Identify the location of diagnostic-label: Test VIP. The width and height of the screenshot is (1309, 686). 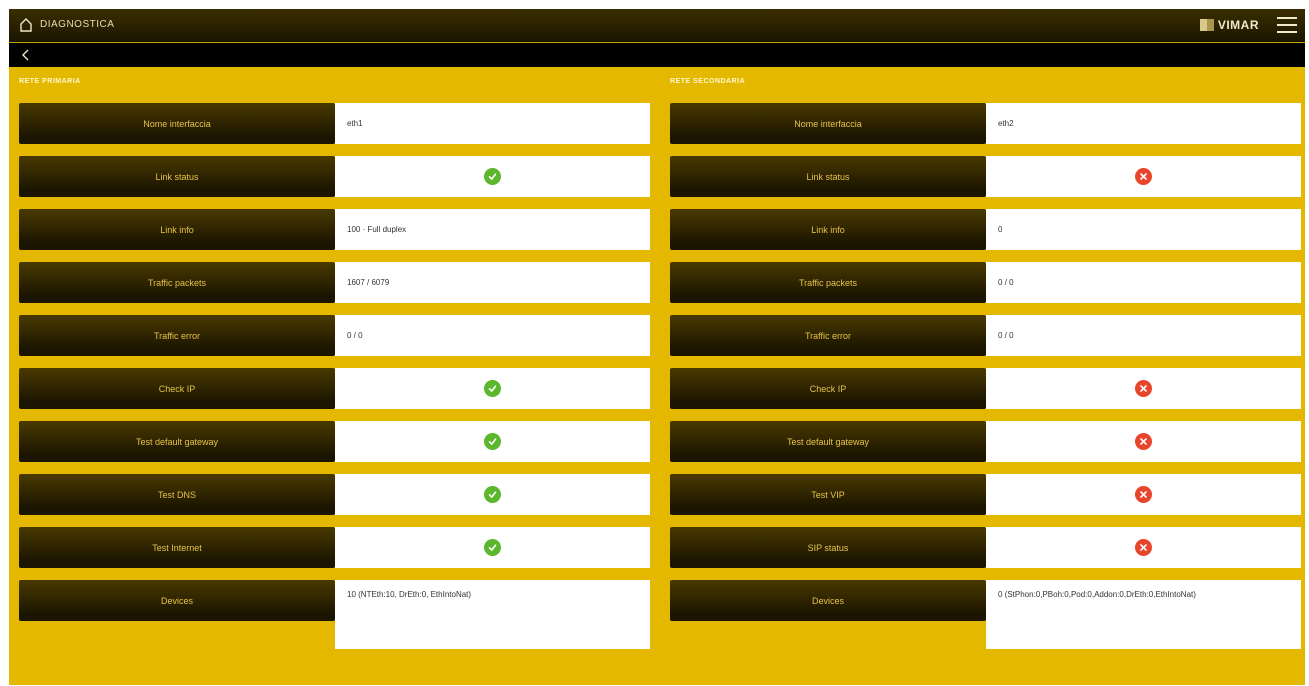
(828, 494).